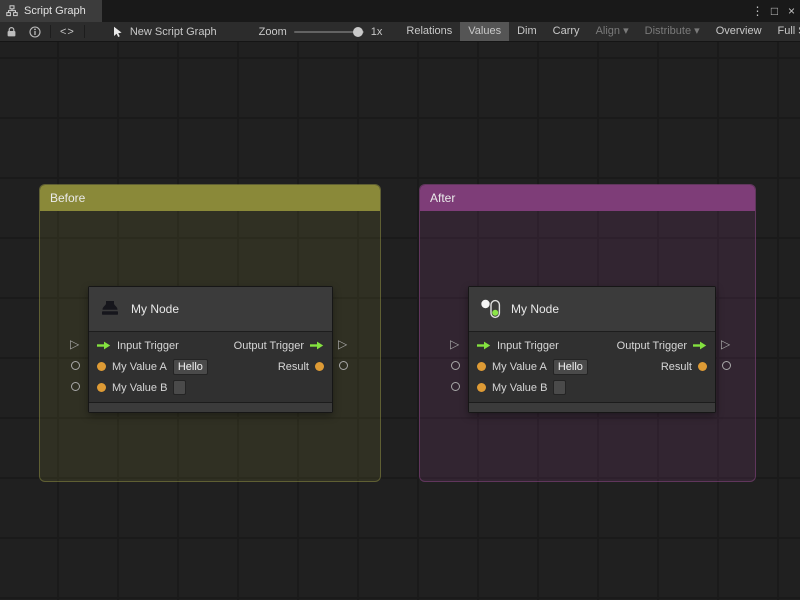 This screenshot has width=800, height=600. What do you see at coordinates (357, 31) in the screenshot?
I see `zoom-slider-knob` at bounding box center [357, 31].